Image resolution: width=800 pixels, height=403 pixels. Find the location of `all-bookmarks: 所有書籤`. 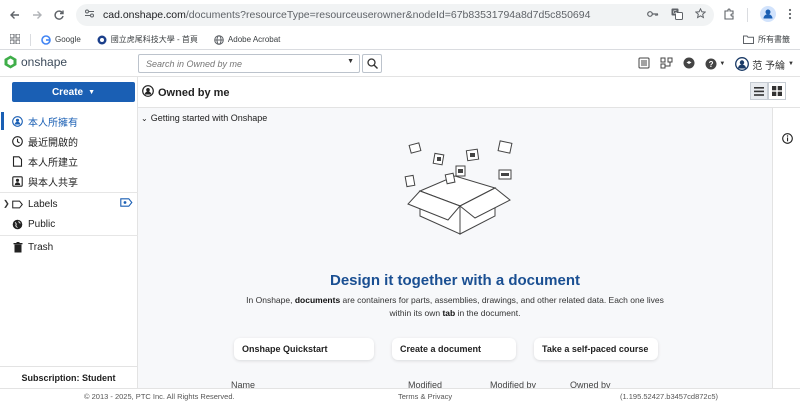

all-bookmarks: 所有書籤 is located at coordinates (766, 39).